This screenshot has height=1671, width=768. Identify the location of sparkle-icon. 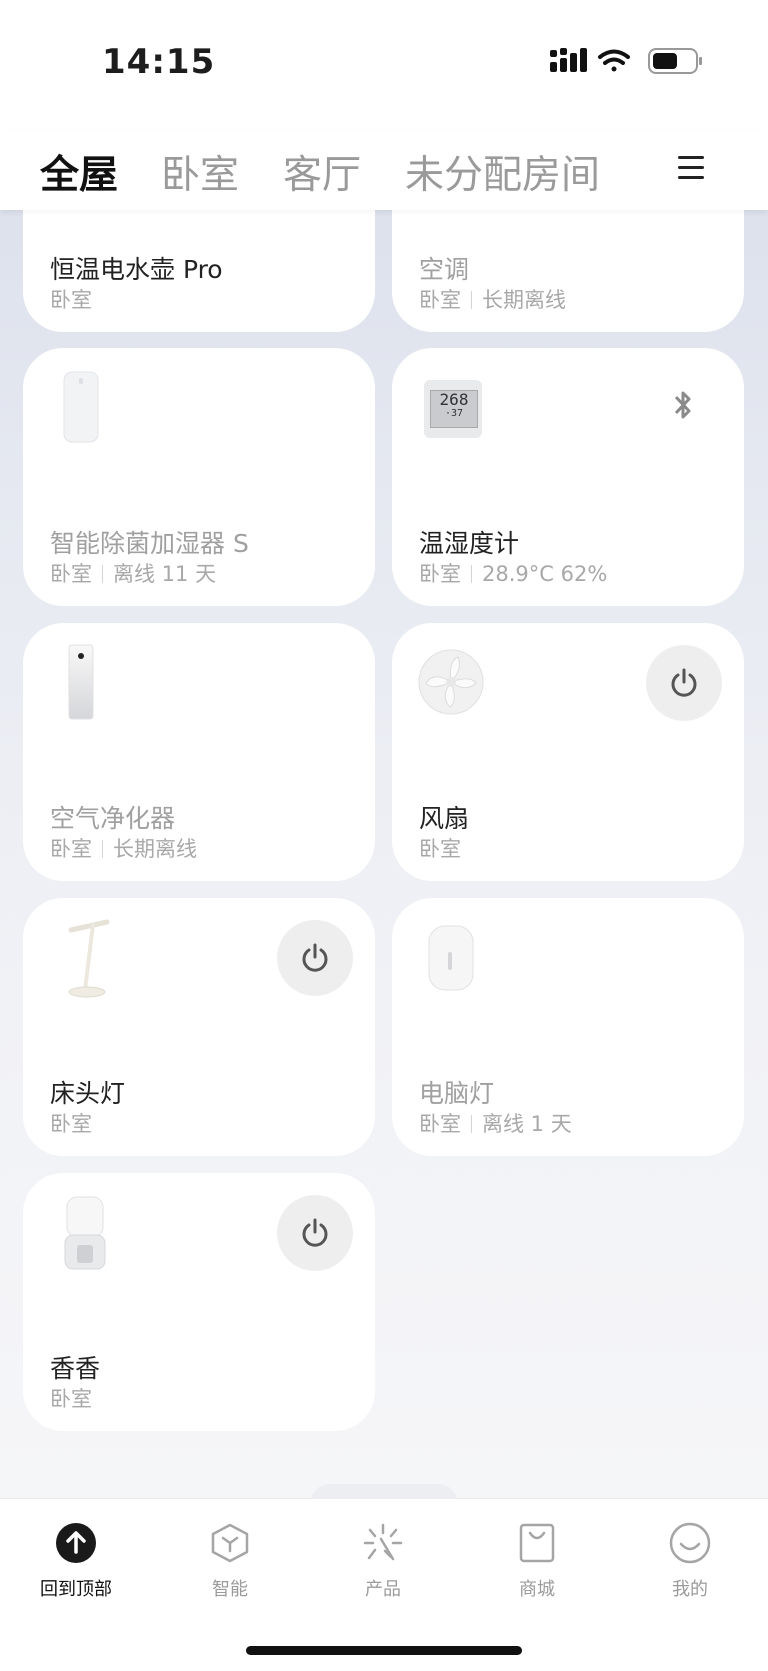
(383, 1543).